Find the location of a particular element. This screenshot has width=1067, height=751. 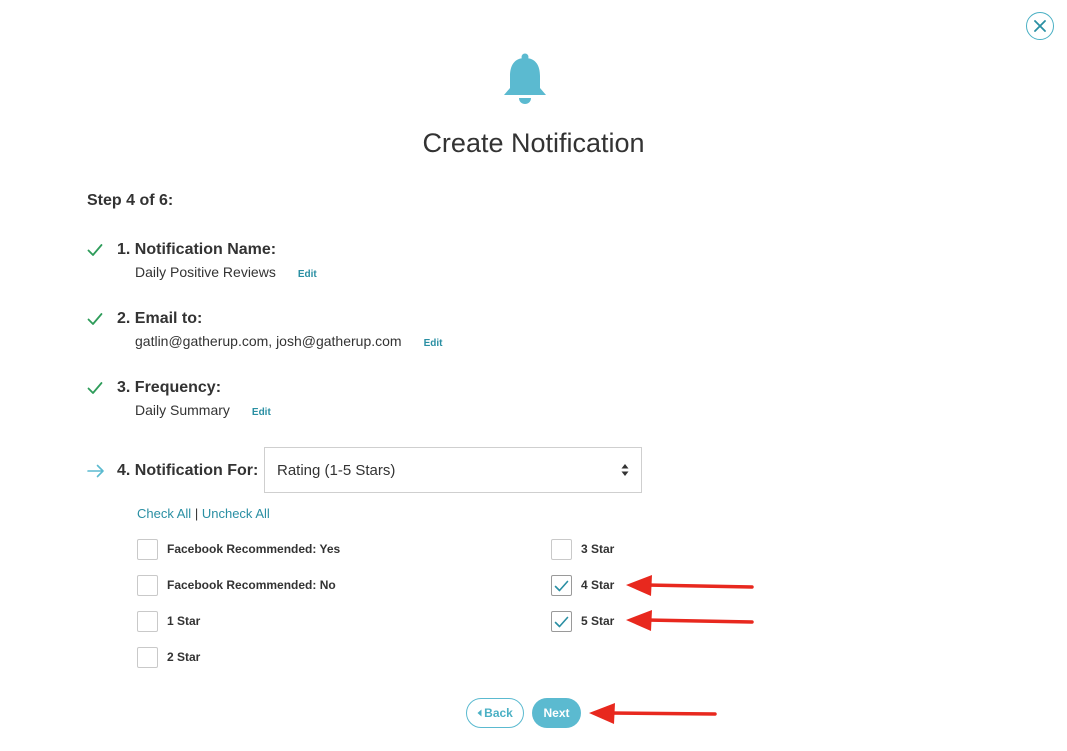

5-star-checkbox is located at coordinates (561, 621).